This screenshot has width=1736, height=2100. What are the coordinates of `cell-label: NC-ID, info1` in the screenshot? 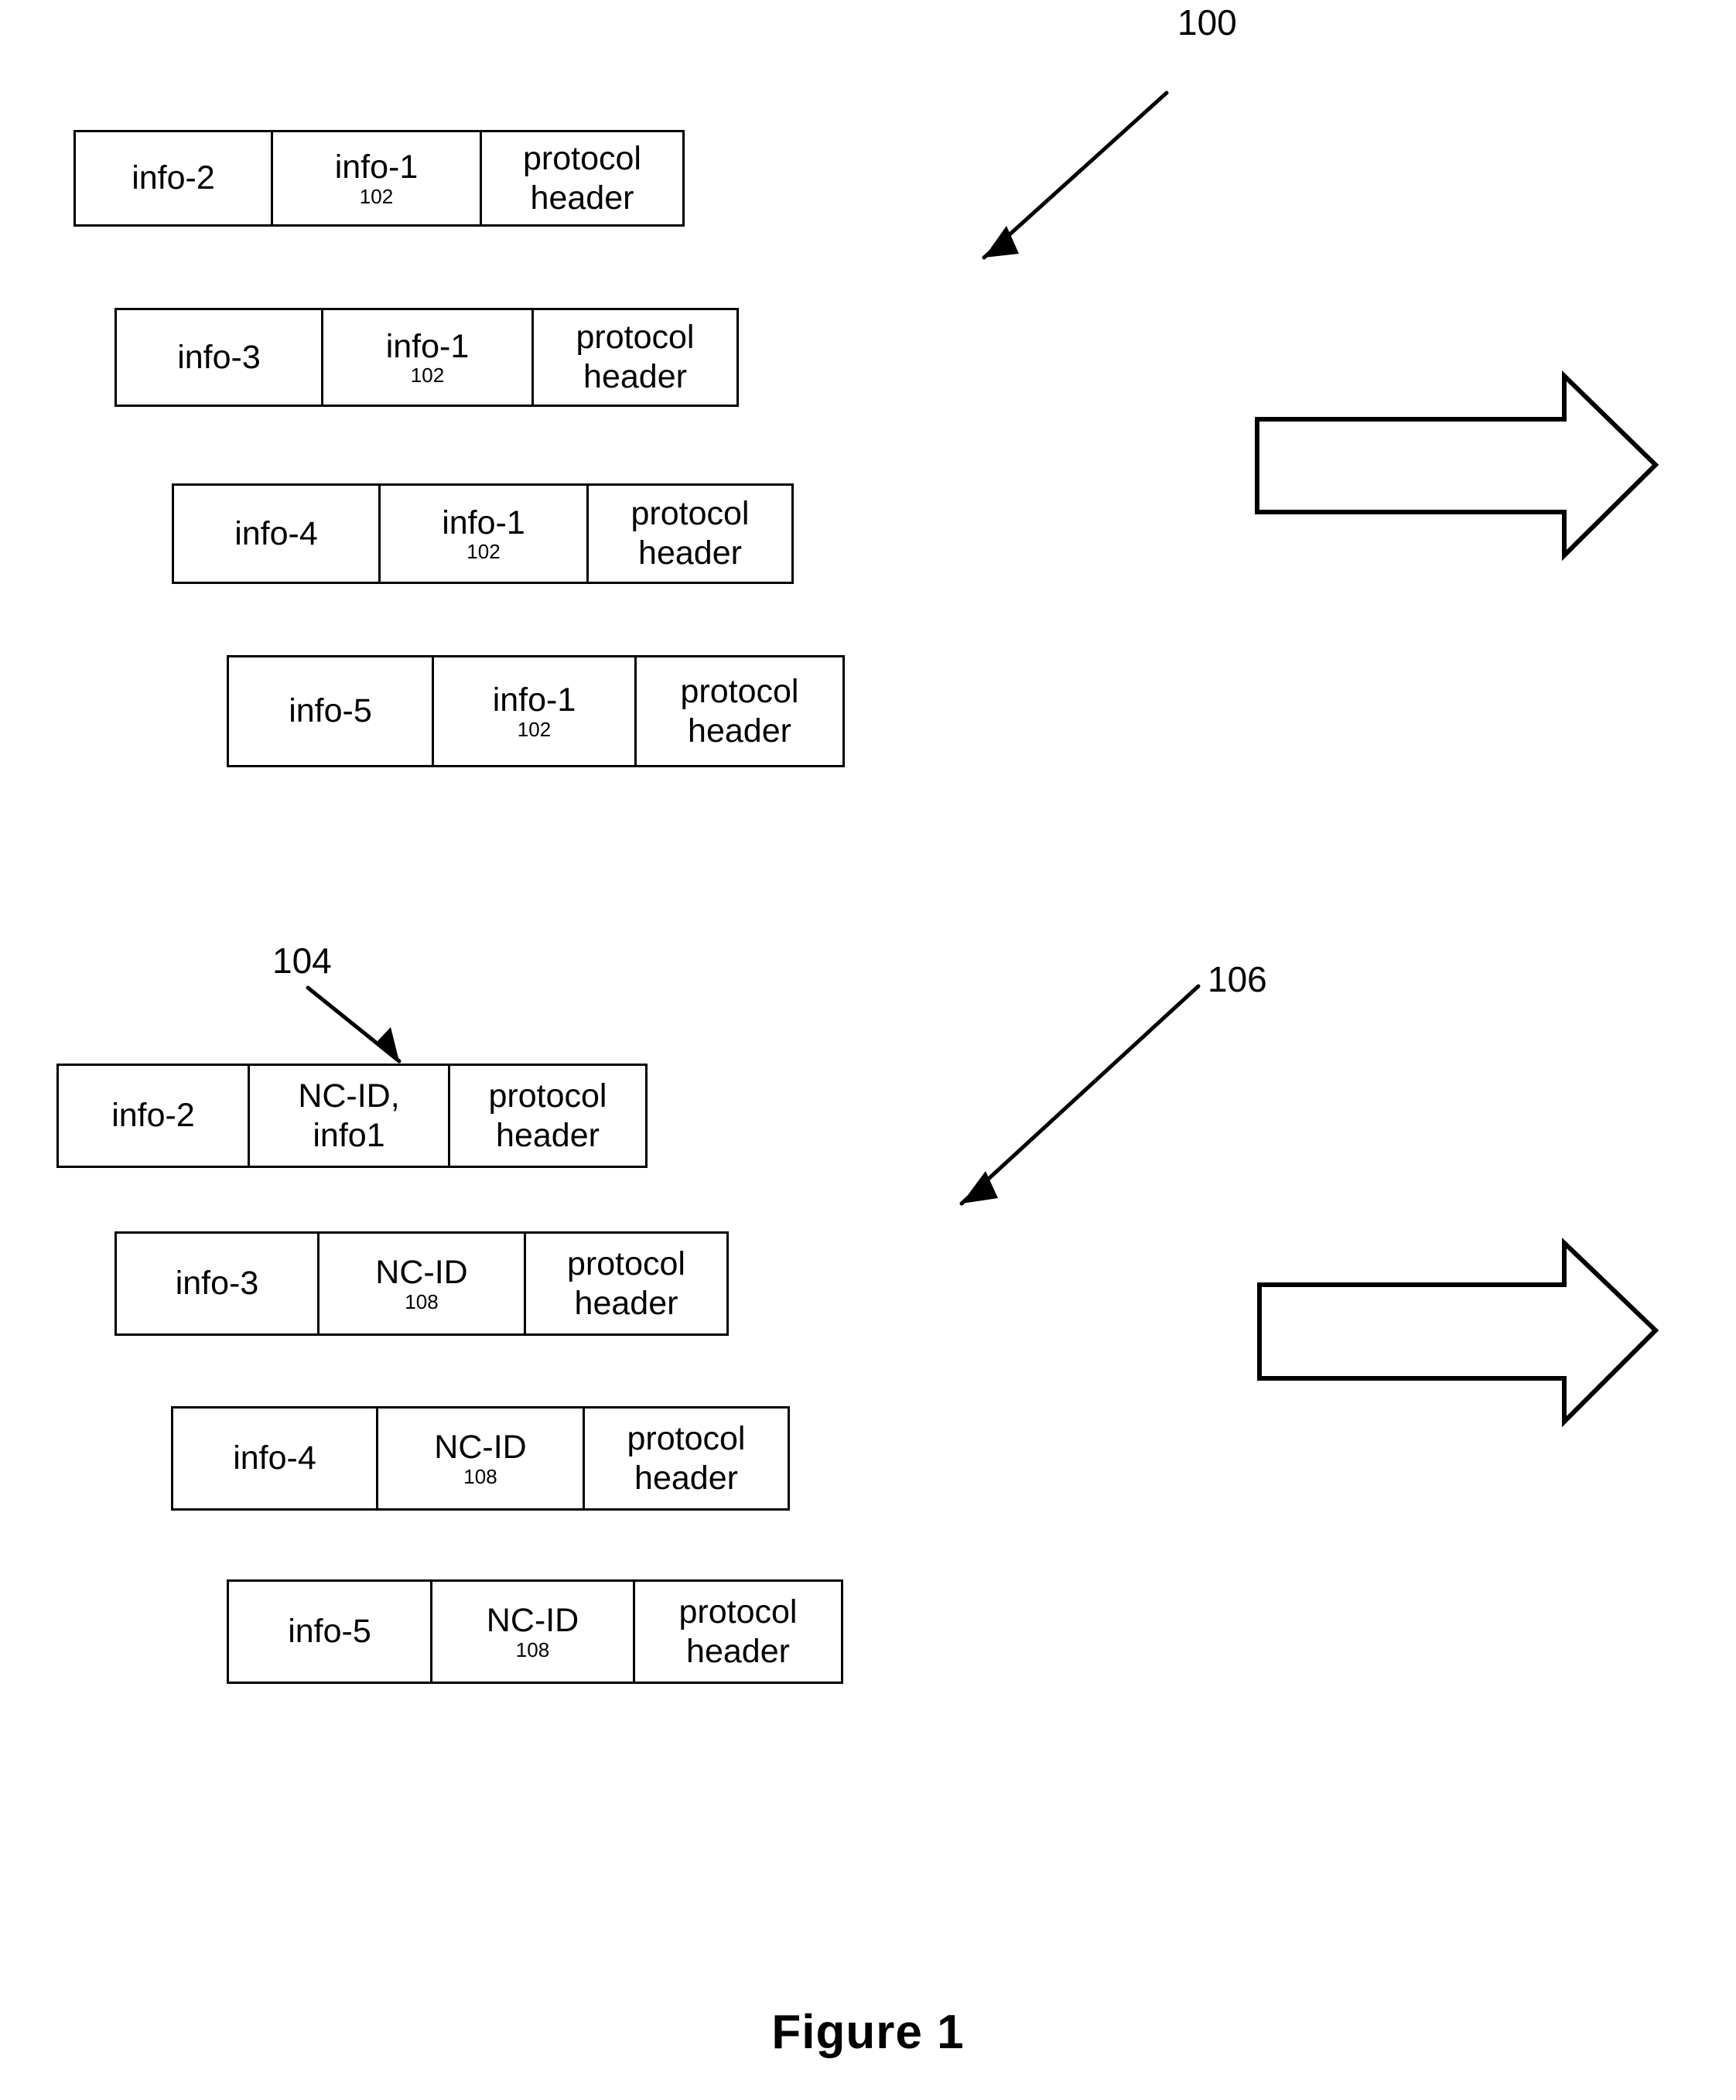 It's located at (349, 1115).